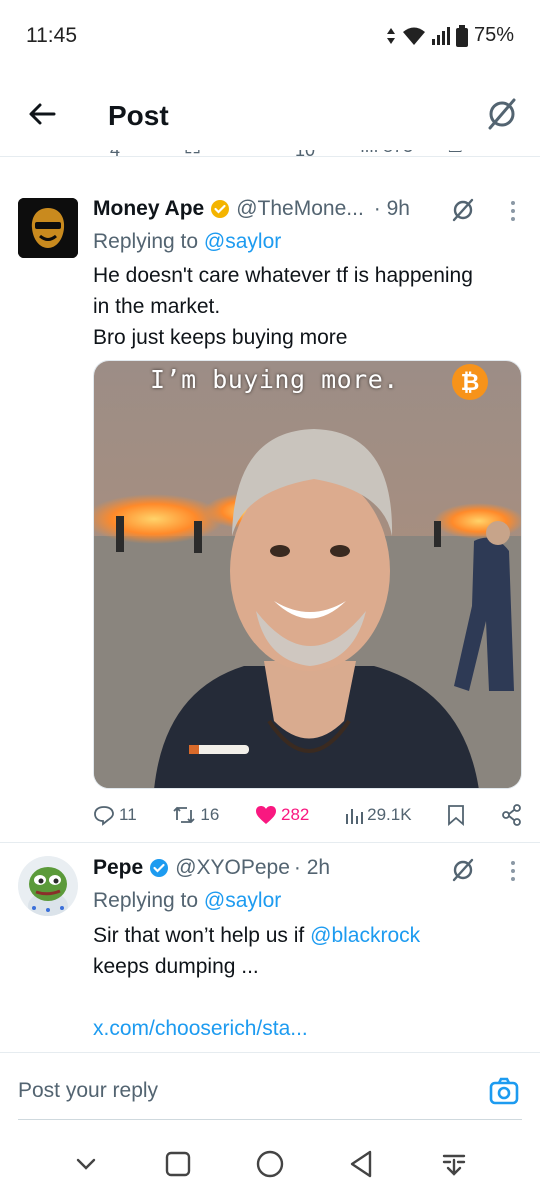 This screenshot has width=540, height=1200. Describe the element at coordinates (270, 156) in the screenshot. I see `header-divider` at that location.